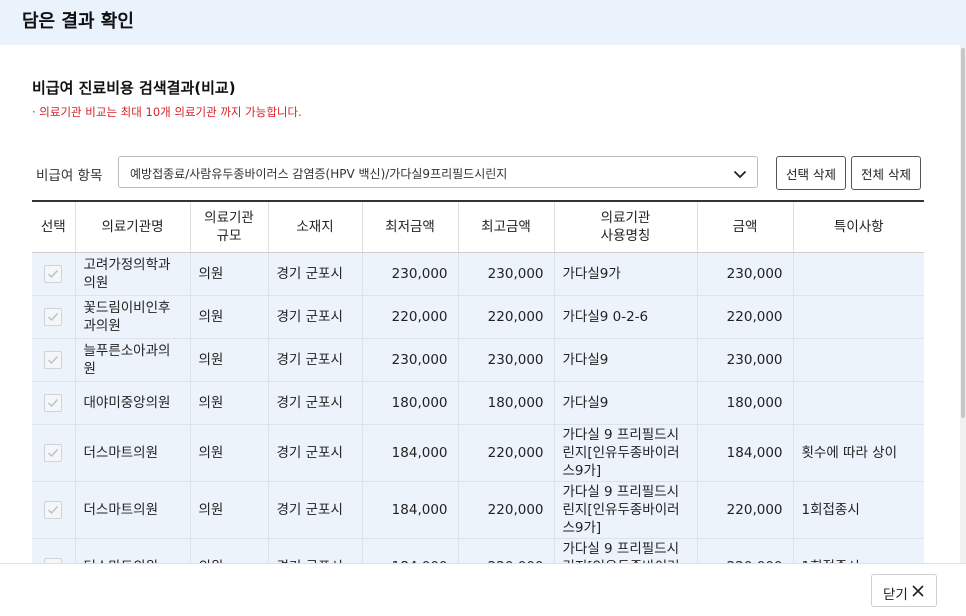 The height and width of the screenshot is (616, 966). What do you see at coordinates (745, 453) in the screenshot?
I see `cell-amount: 184,000` at bounding box center [745, 453].